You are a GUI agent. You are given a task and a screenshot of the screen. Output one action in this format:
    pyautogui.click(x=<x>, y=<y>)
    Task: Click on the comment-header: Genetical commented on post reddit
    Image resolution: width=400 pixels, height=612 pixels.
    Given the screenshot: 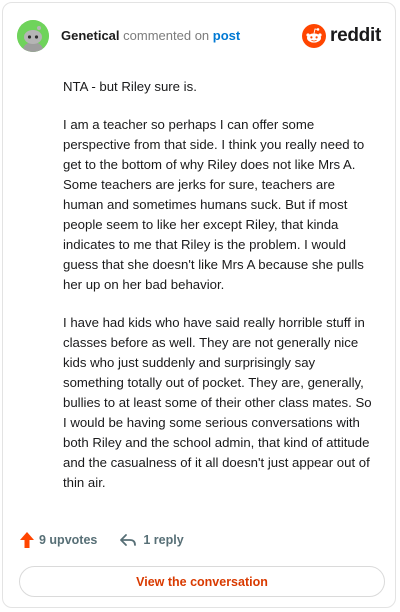 What is the action you would take?
    pyautogui.click(x=199, y=36)
    